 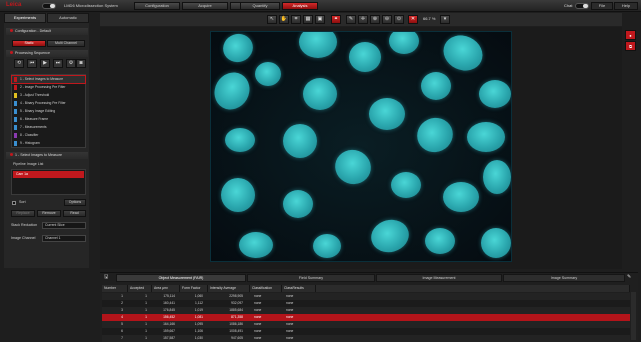 I want to click on image-channel-select: Channel 1, so click(x=64, y=238).